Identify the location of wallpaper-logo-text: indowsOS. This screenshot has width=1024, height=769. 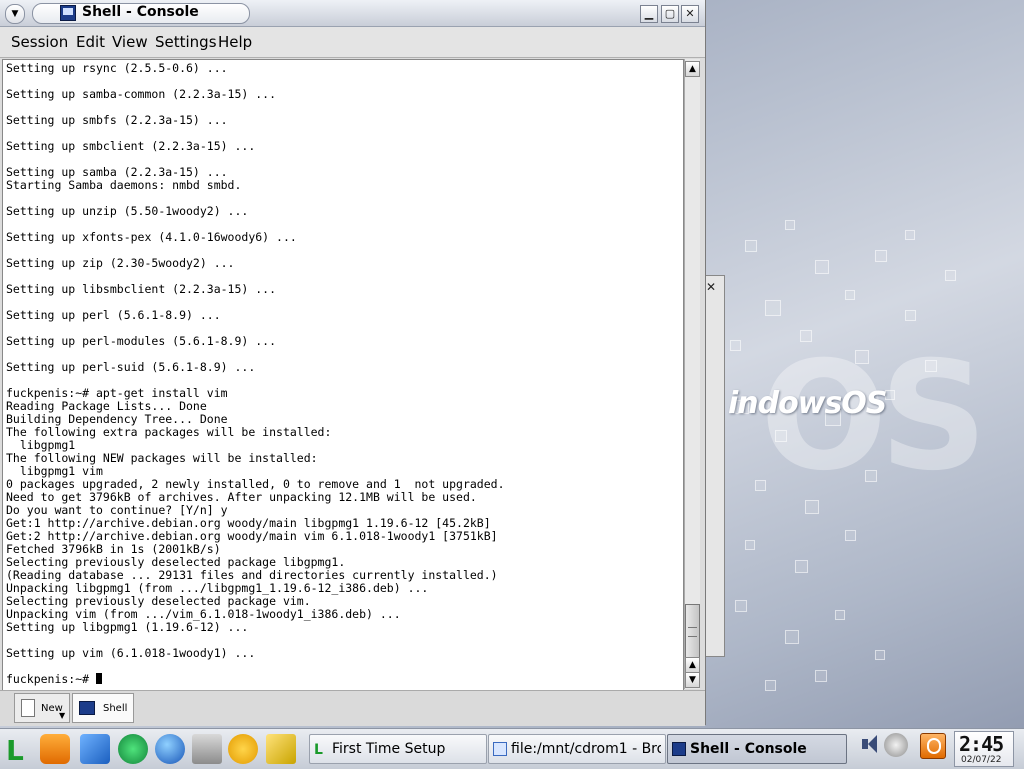
(807, 403).